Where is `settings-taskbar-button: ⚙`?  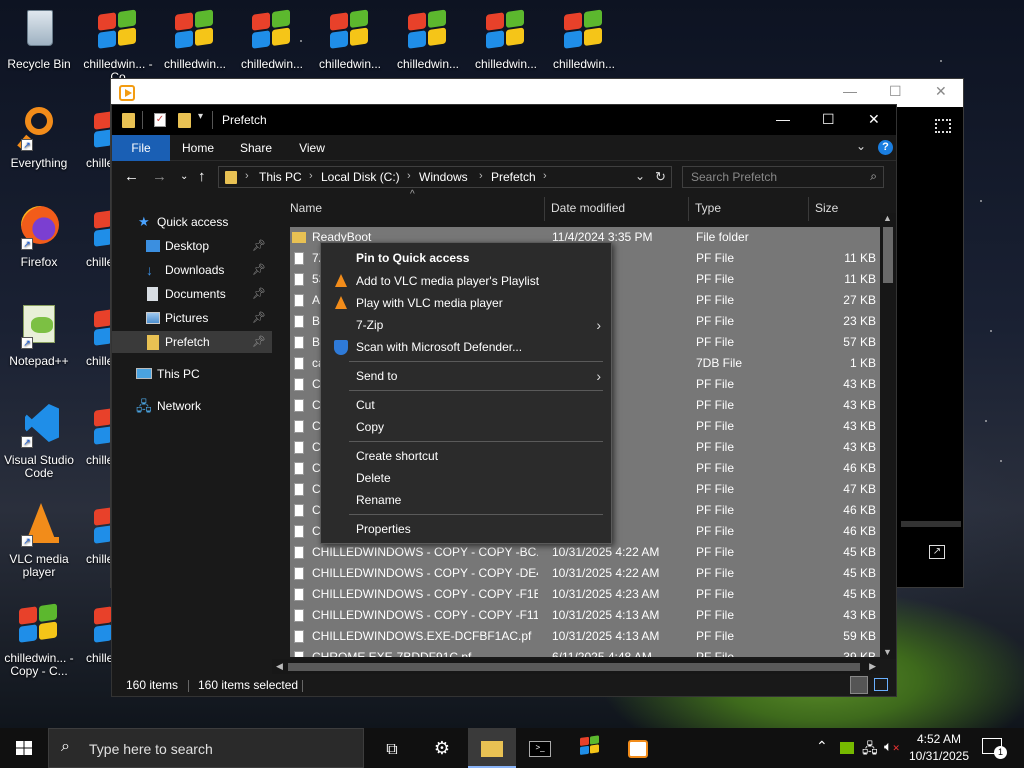 settings-taskbar-button: ⚙ is located at coordinates (442, 748).